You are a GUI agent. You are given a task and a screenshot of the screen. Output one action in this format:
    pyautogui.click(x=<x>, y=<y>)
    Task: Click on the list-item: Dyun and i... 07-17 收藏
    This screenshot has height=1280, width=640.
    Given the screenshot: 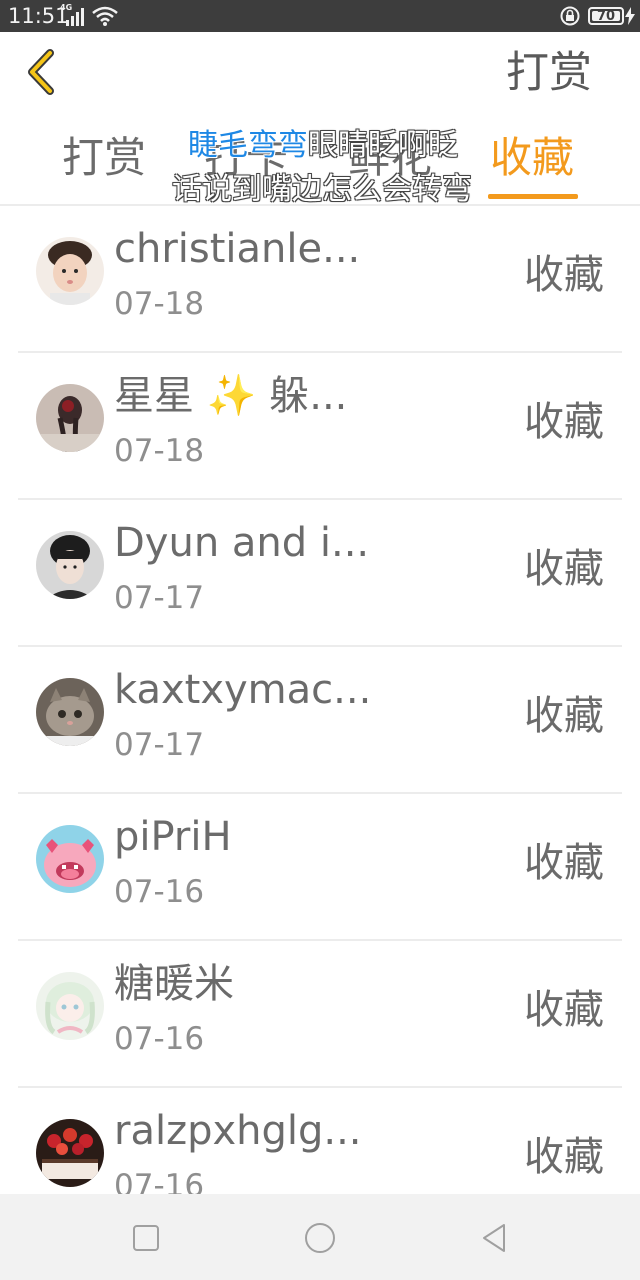 What is the action you would take?
    pyautogui.click(x=320, y=573)
    